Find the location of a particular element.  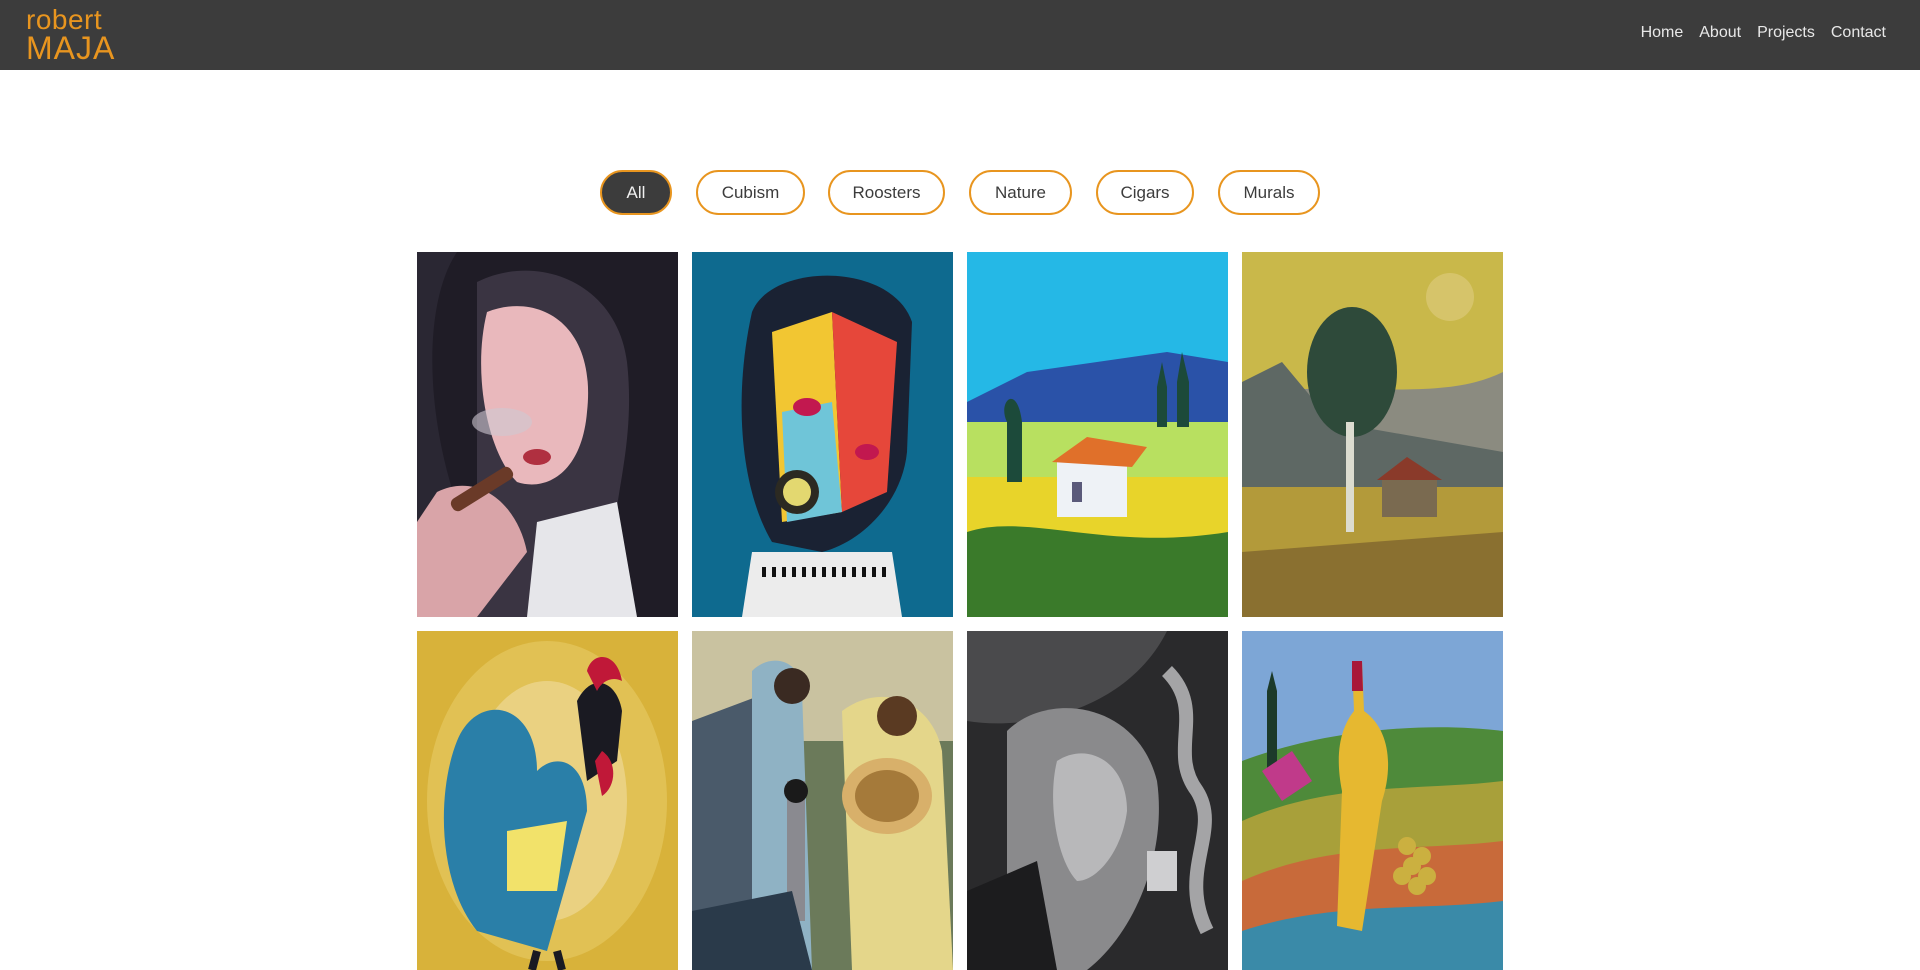

gallery-item-tree-landscape is located at coordinates (1372, 434).